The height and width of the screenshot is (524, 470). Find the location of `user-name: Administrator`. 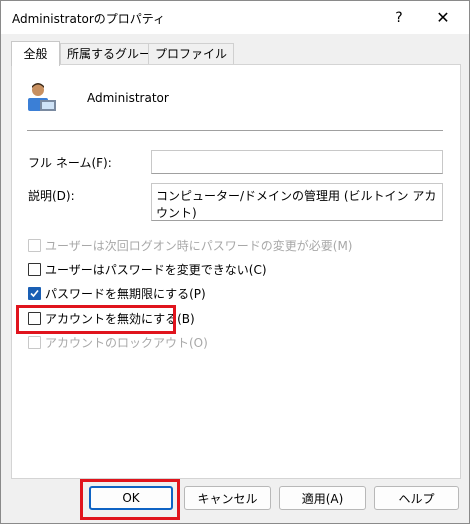

user-name: Administrator is located at coordinates (128, 98).